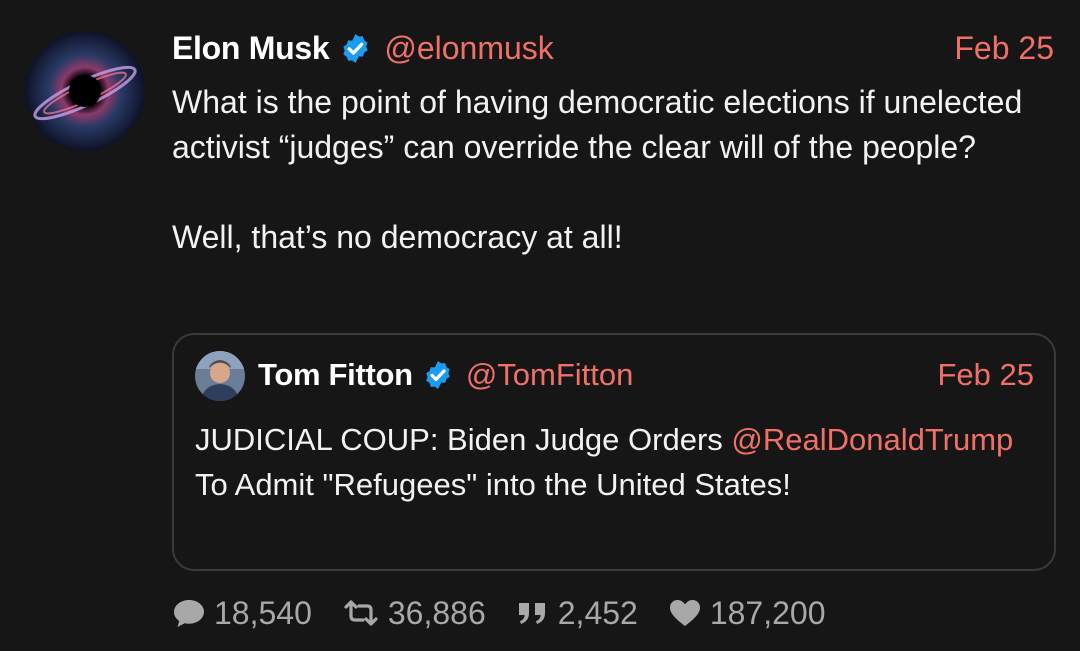 The height and width of the screenshot is (651, 1080). I want to click on quoted-author-avatar, so click(220, 376).